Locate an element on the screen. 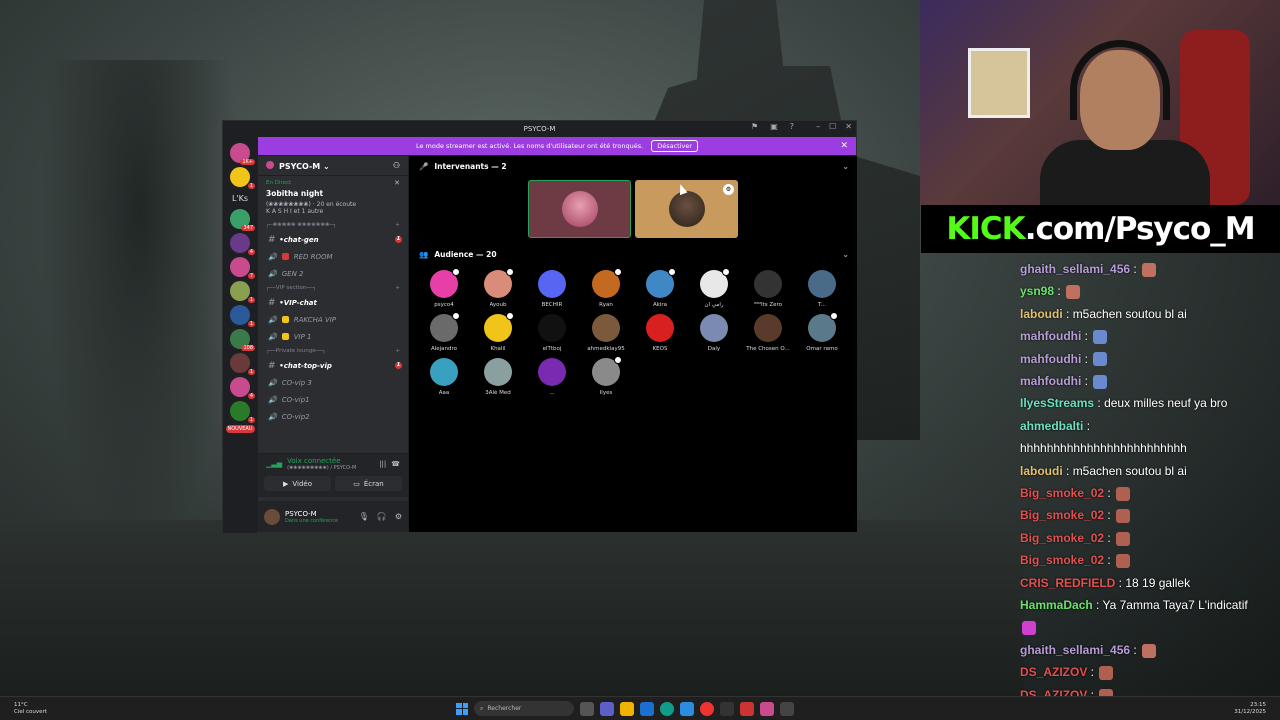 The height and width of the screenshot is (720, 1280). disconnect-icon: ☎ is located at coordinates (395, 464).